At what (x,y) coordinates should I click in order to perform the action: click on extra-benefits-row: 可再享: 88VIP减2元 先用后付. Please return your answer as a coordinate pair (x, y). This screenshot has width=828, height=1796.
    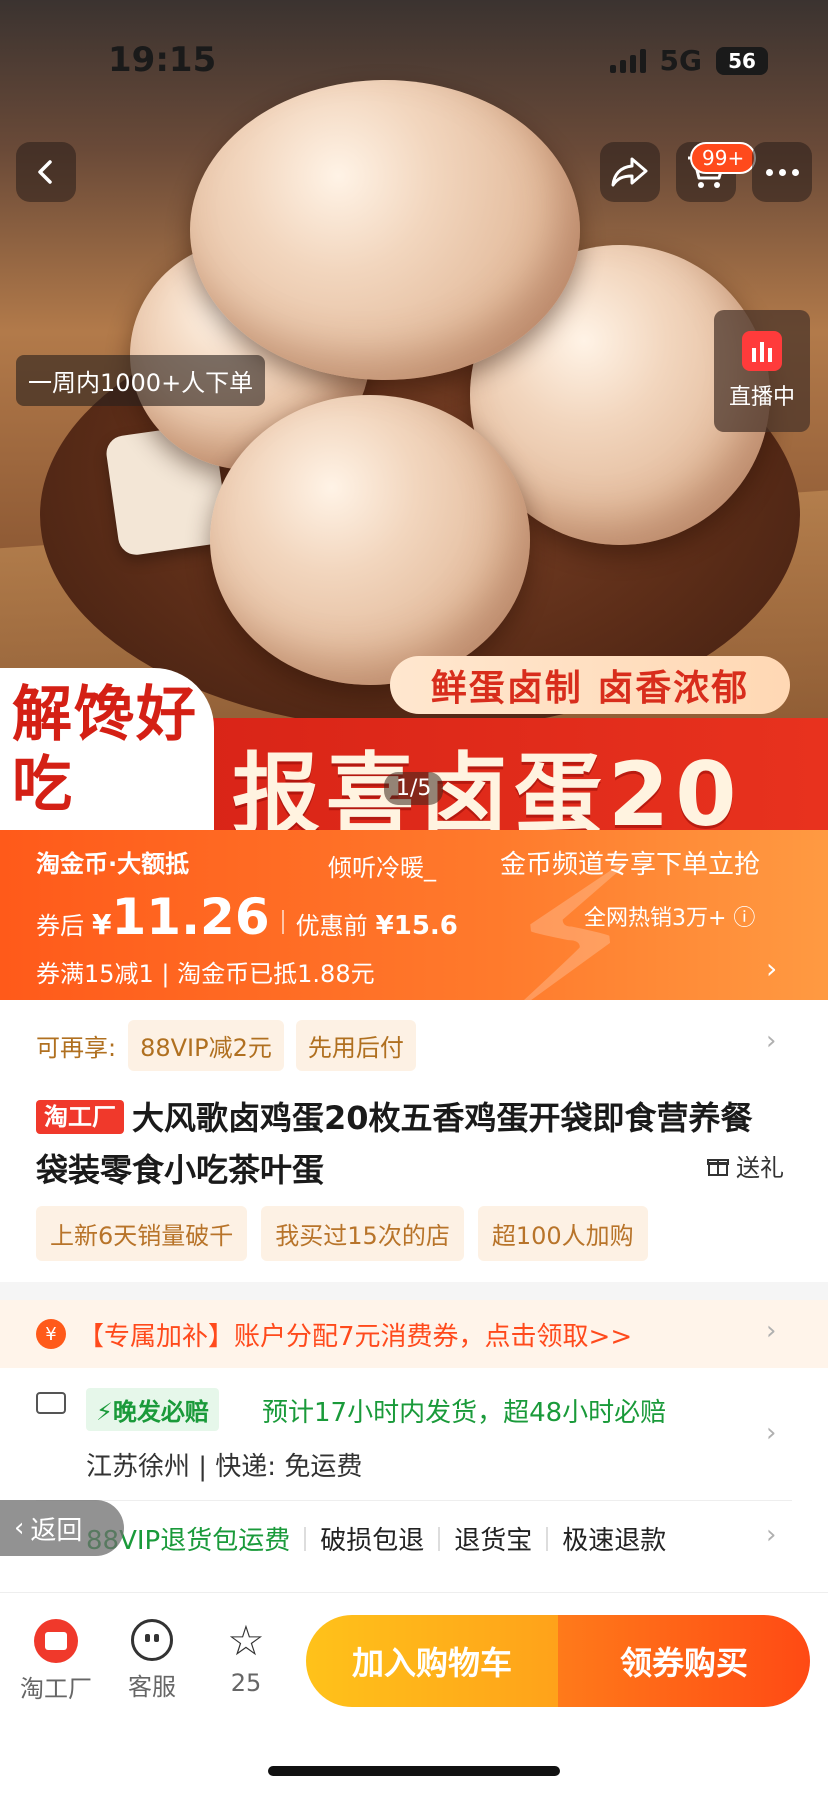
    Looking at the image, I should click on (226, 1045).